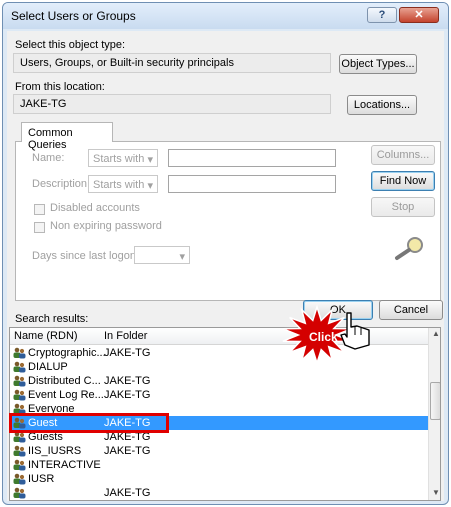  Describe the element at coordinates (61, 184) in the screenshot. I see `description-label: Description:` at that location.